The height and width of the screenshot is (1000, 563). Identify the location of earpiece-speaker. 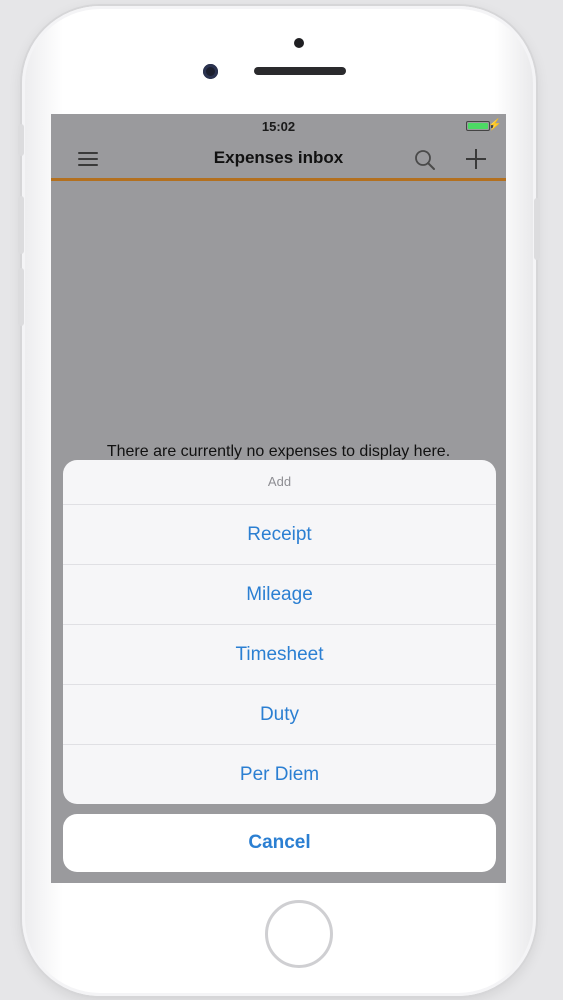
(300, 71).